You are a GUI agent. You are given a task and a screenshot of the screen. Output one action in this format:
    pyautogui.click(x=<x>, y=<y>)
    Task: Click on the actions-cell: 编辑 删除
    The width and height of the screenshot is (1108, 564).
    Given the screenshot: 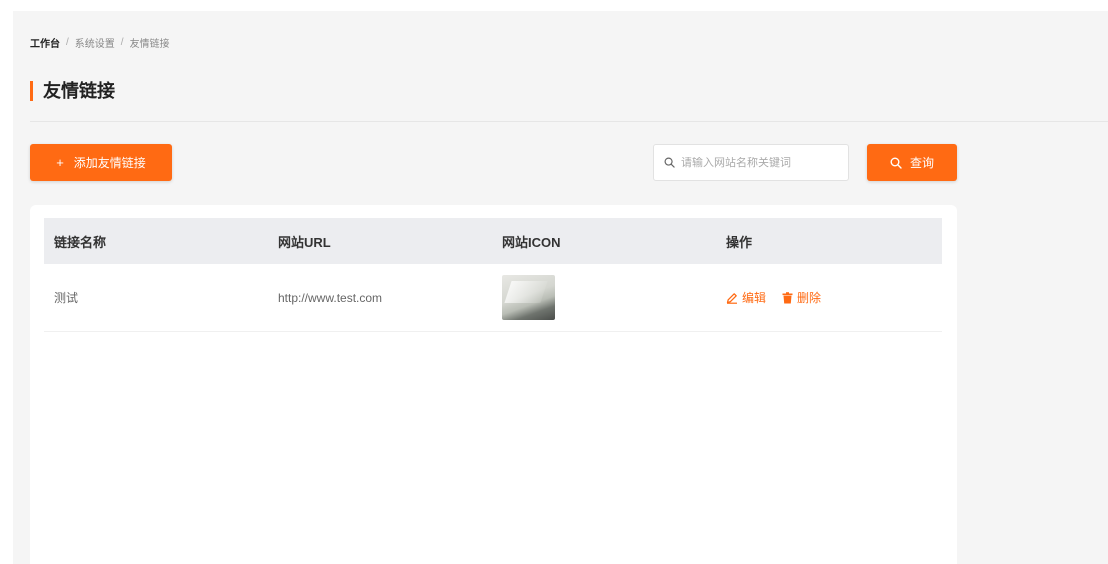 What is the action you would take?
    pyautogui.click(x=829, y=297)
    